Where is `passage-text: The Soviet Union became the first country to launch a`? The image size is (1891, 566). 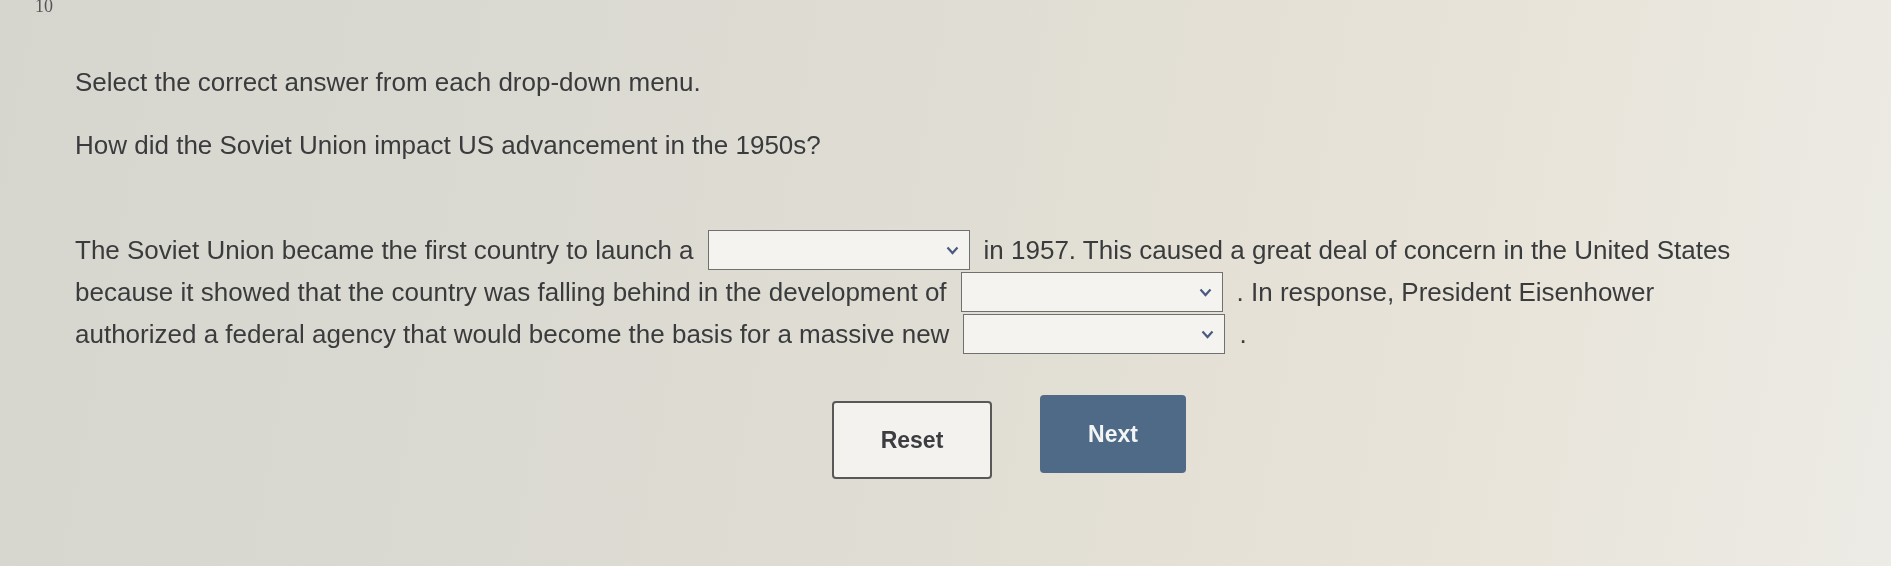
passage-text: The Soviet Union became the first country to launch a is located at coordinates (384, 250).